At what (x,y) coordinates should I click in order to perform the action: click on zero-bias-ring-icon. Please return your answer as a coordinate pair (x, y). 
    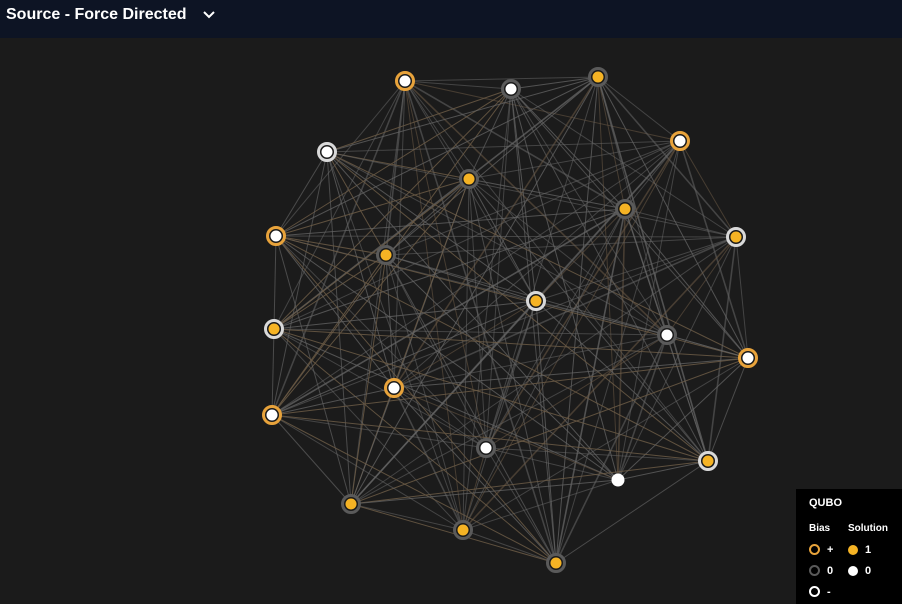
    Looking at the image, I should click on (814, 570).